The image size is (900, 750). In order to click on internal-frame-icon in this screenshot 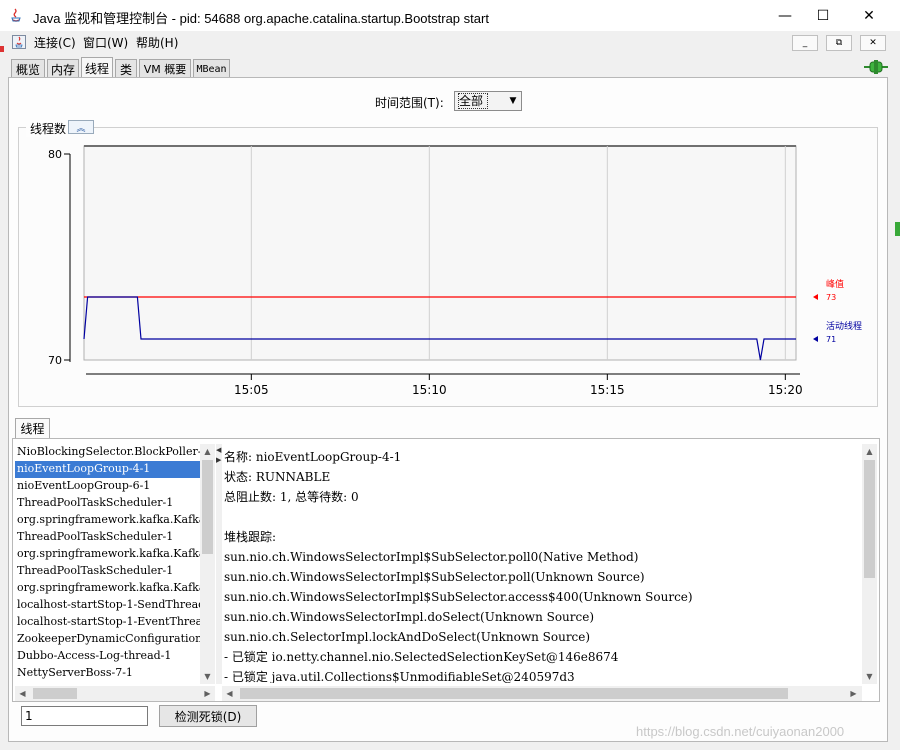, I will do `click(19, 42)`.